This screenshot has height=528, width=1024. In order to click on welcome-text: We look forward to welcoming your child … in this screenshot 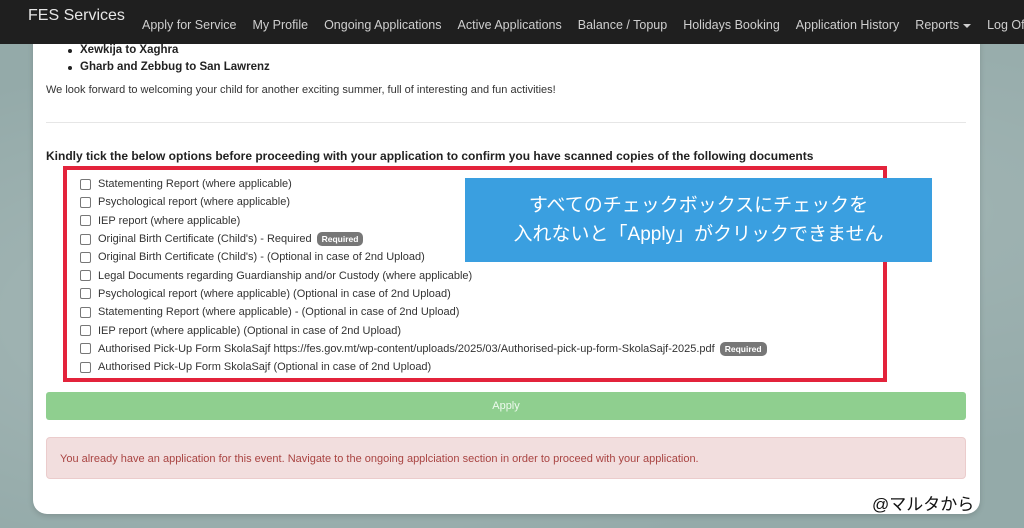, I will do `click(301, 90)`.